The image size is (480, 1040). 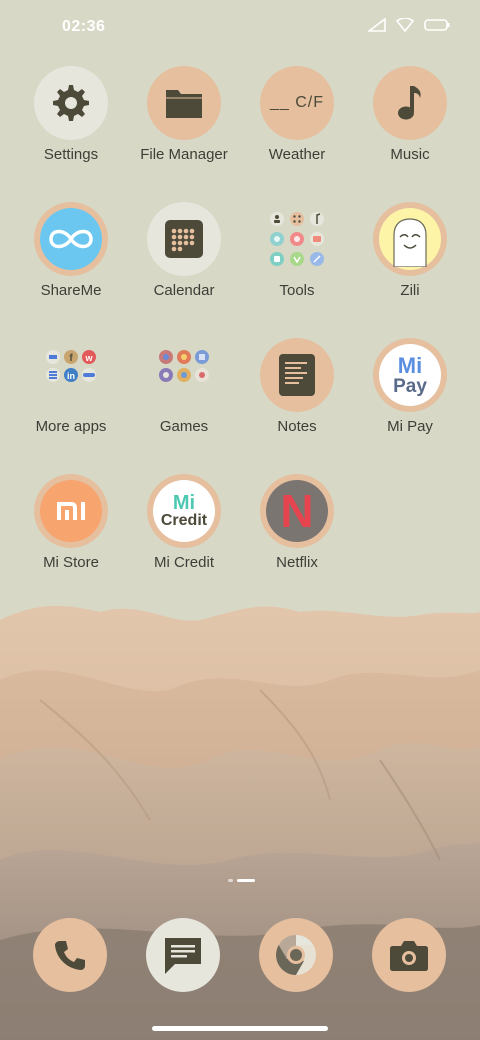 I want to click on app-weather: __ C/F Weather, so click(x=297, y=124).